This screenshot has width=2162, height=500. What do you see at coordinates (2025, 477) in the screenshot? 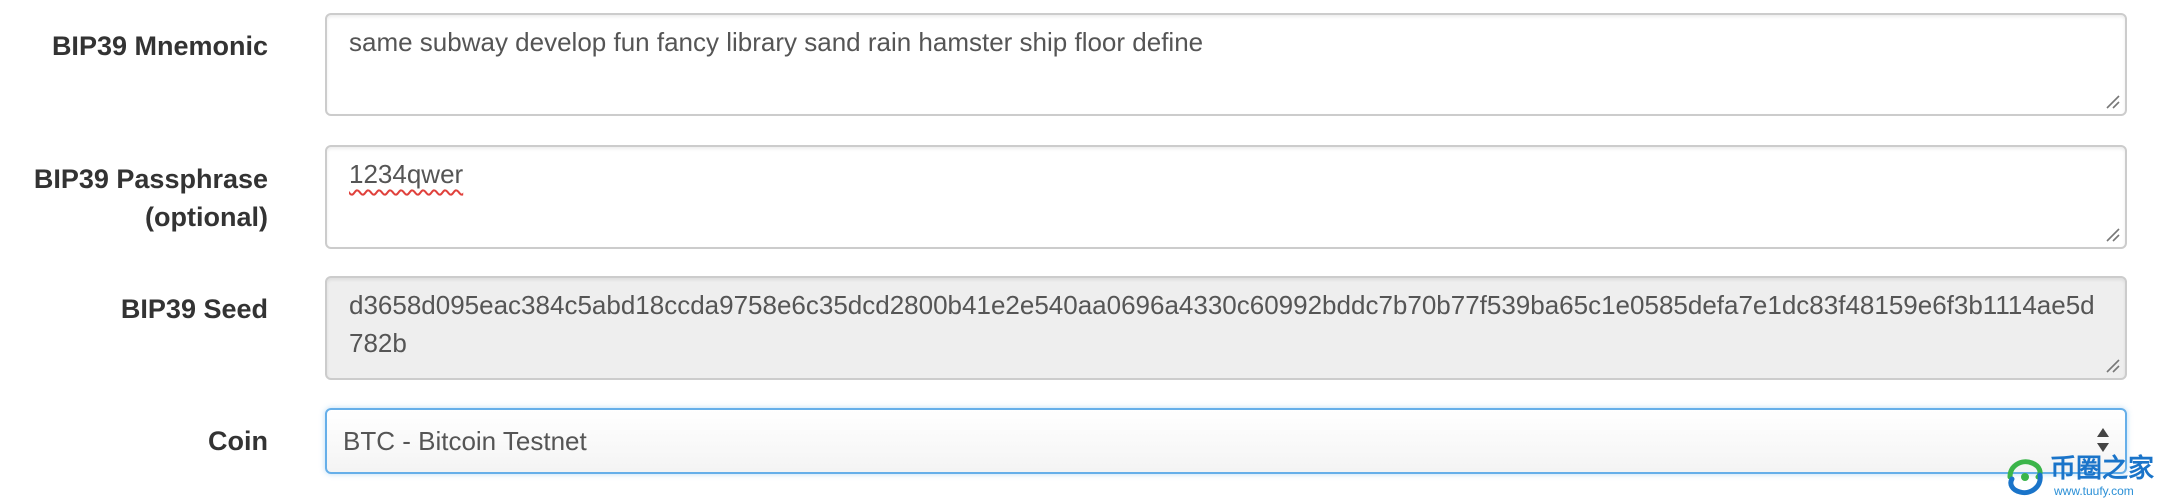
I see `watermark-logo-icon` at bounding box center [2025, 477].